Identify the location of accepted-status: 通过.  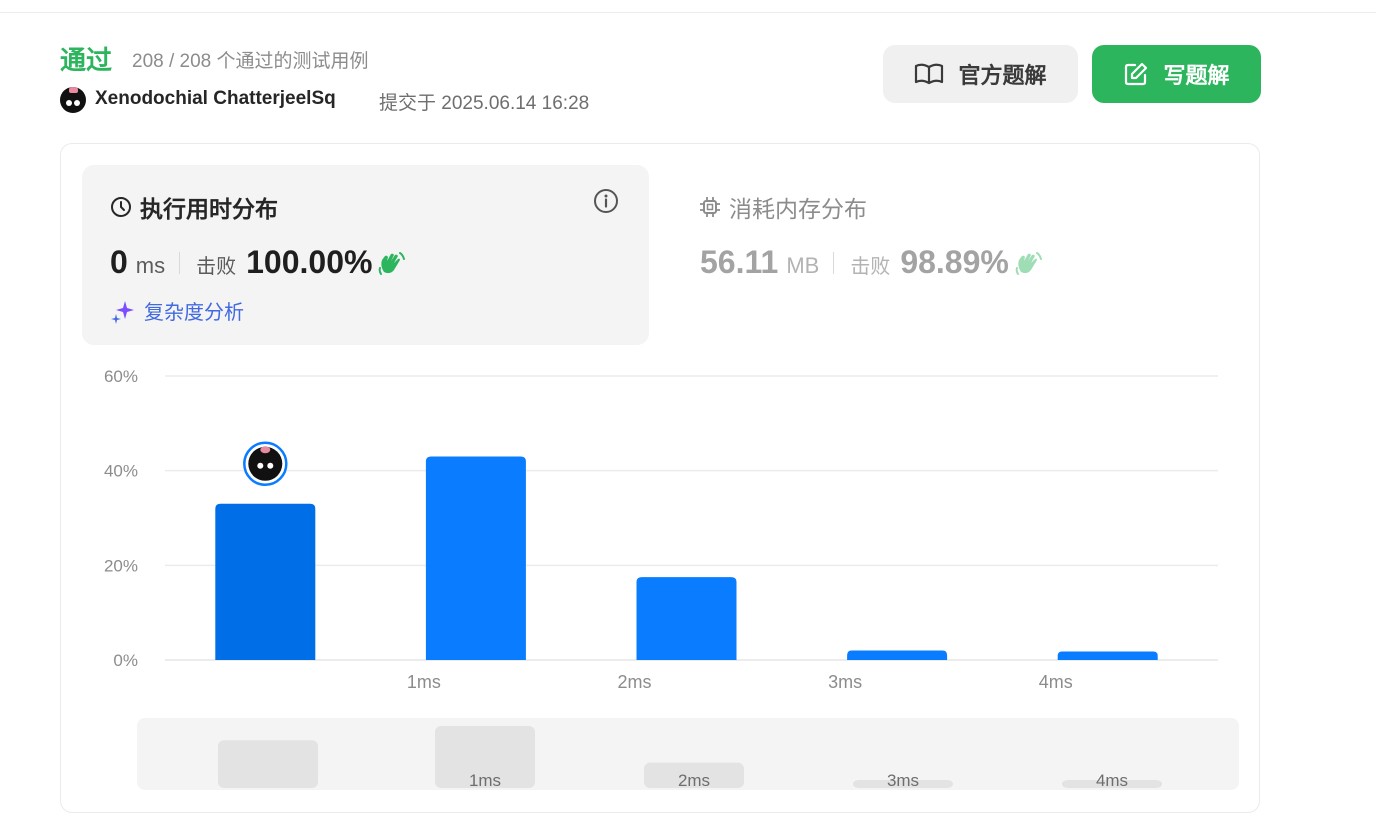
(86, 60).